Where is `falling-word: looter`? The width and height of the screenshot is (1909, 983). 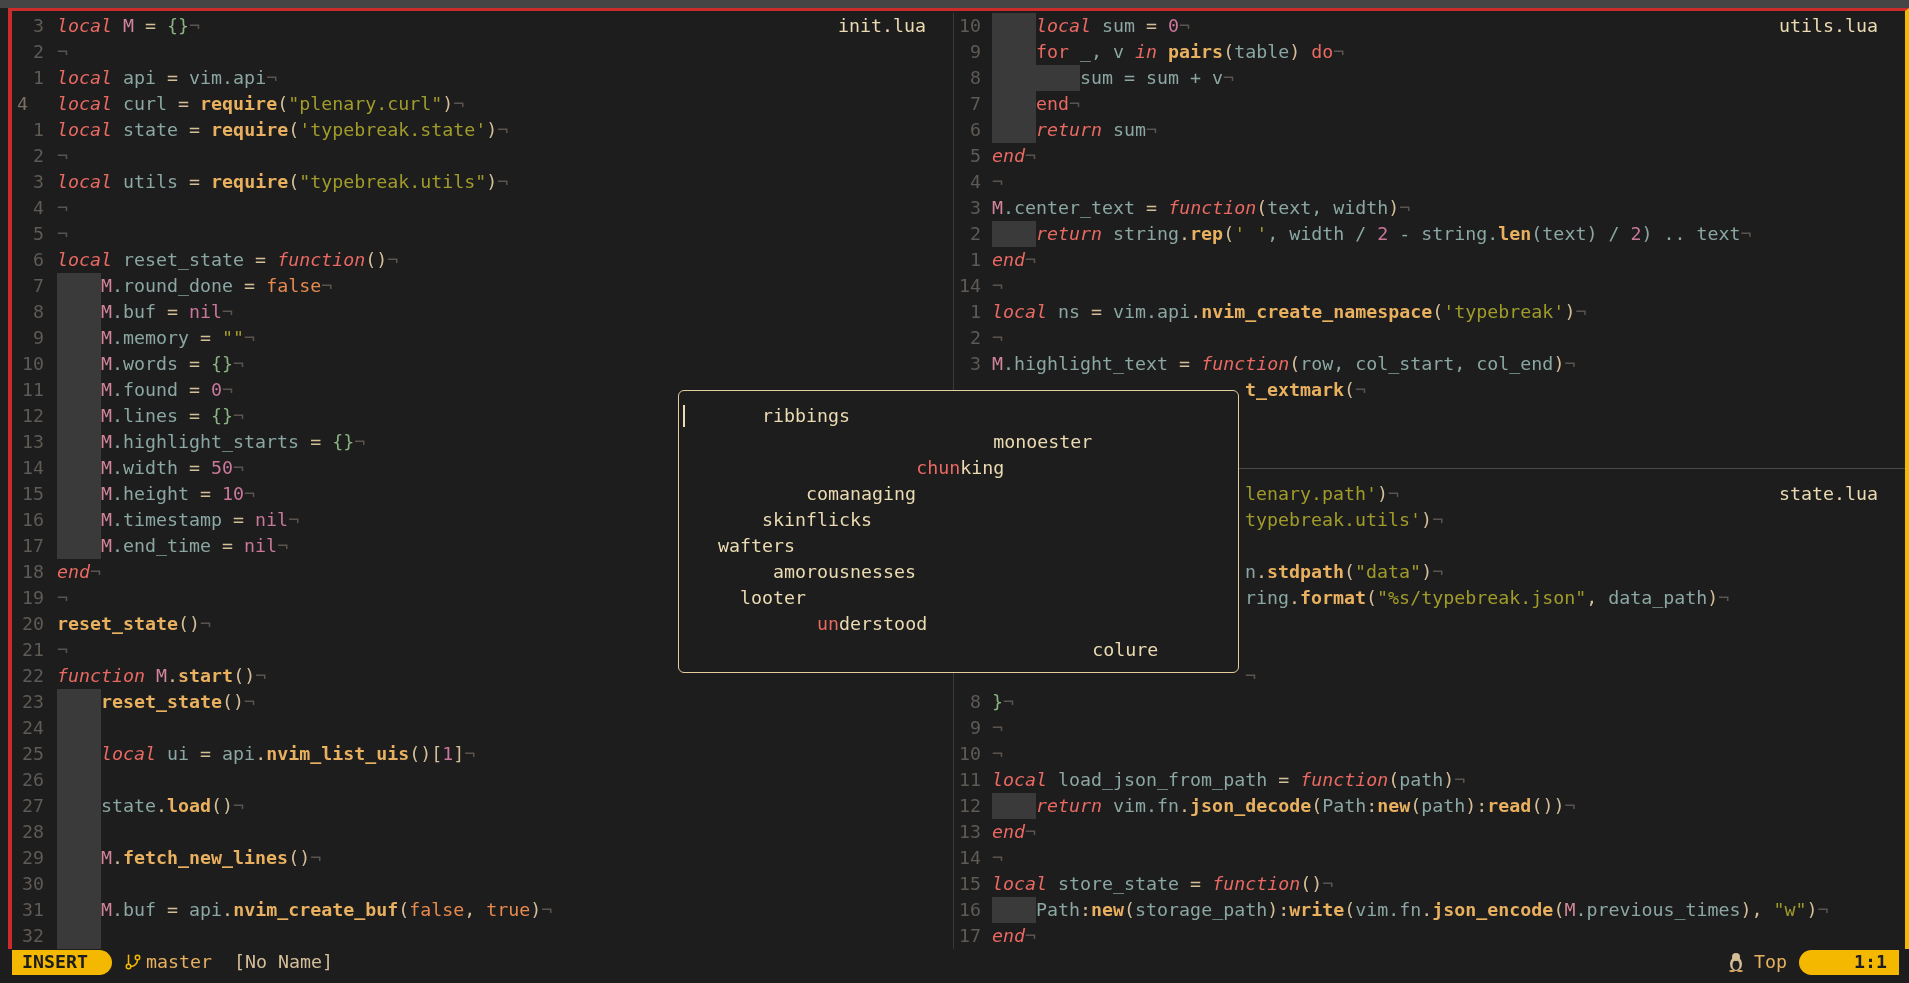 falling-word: looter is located at coordinates (773, 598).